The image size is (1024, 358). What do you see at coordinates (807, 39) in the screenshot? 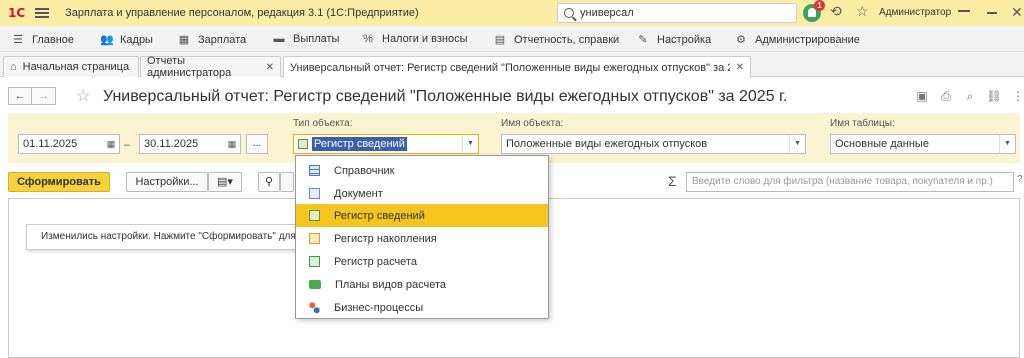
I see `section-label: Администрирование` at bounding box center [807, 39].